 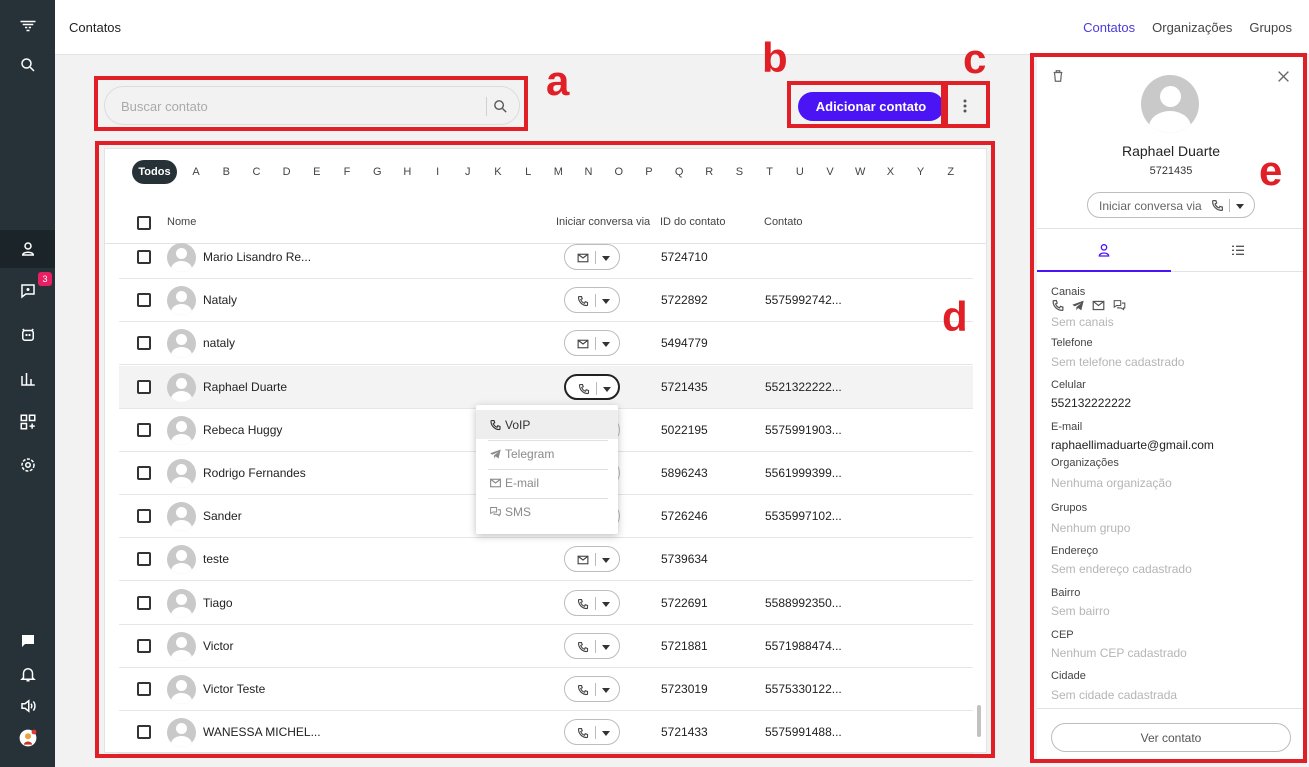 What do you see at coordinates (27, 65) in the screenshot?
I see `search-icon` at bounding box center [27, 65].